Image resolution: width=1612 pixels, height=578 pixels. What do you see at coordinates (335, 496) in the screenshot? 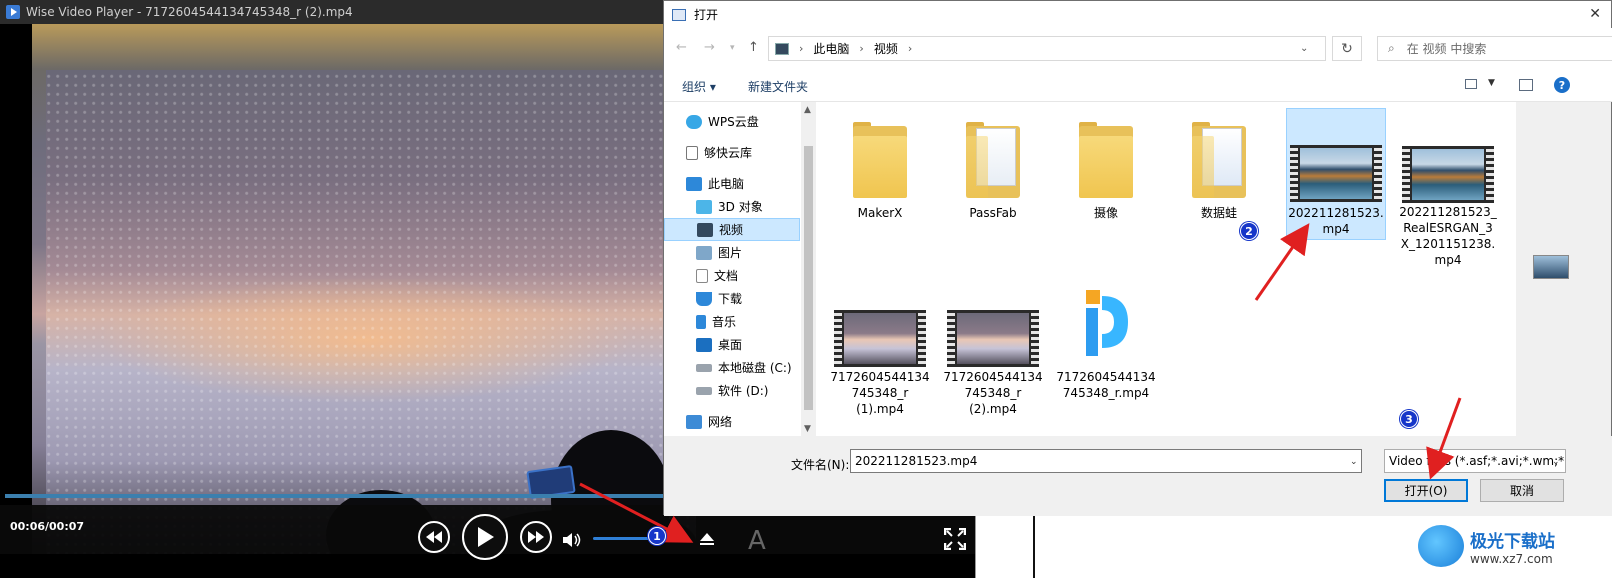
I see `seek-bar` at bounding box center [335, 496].